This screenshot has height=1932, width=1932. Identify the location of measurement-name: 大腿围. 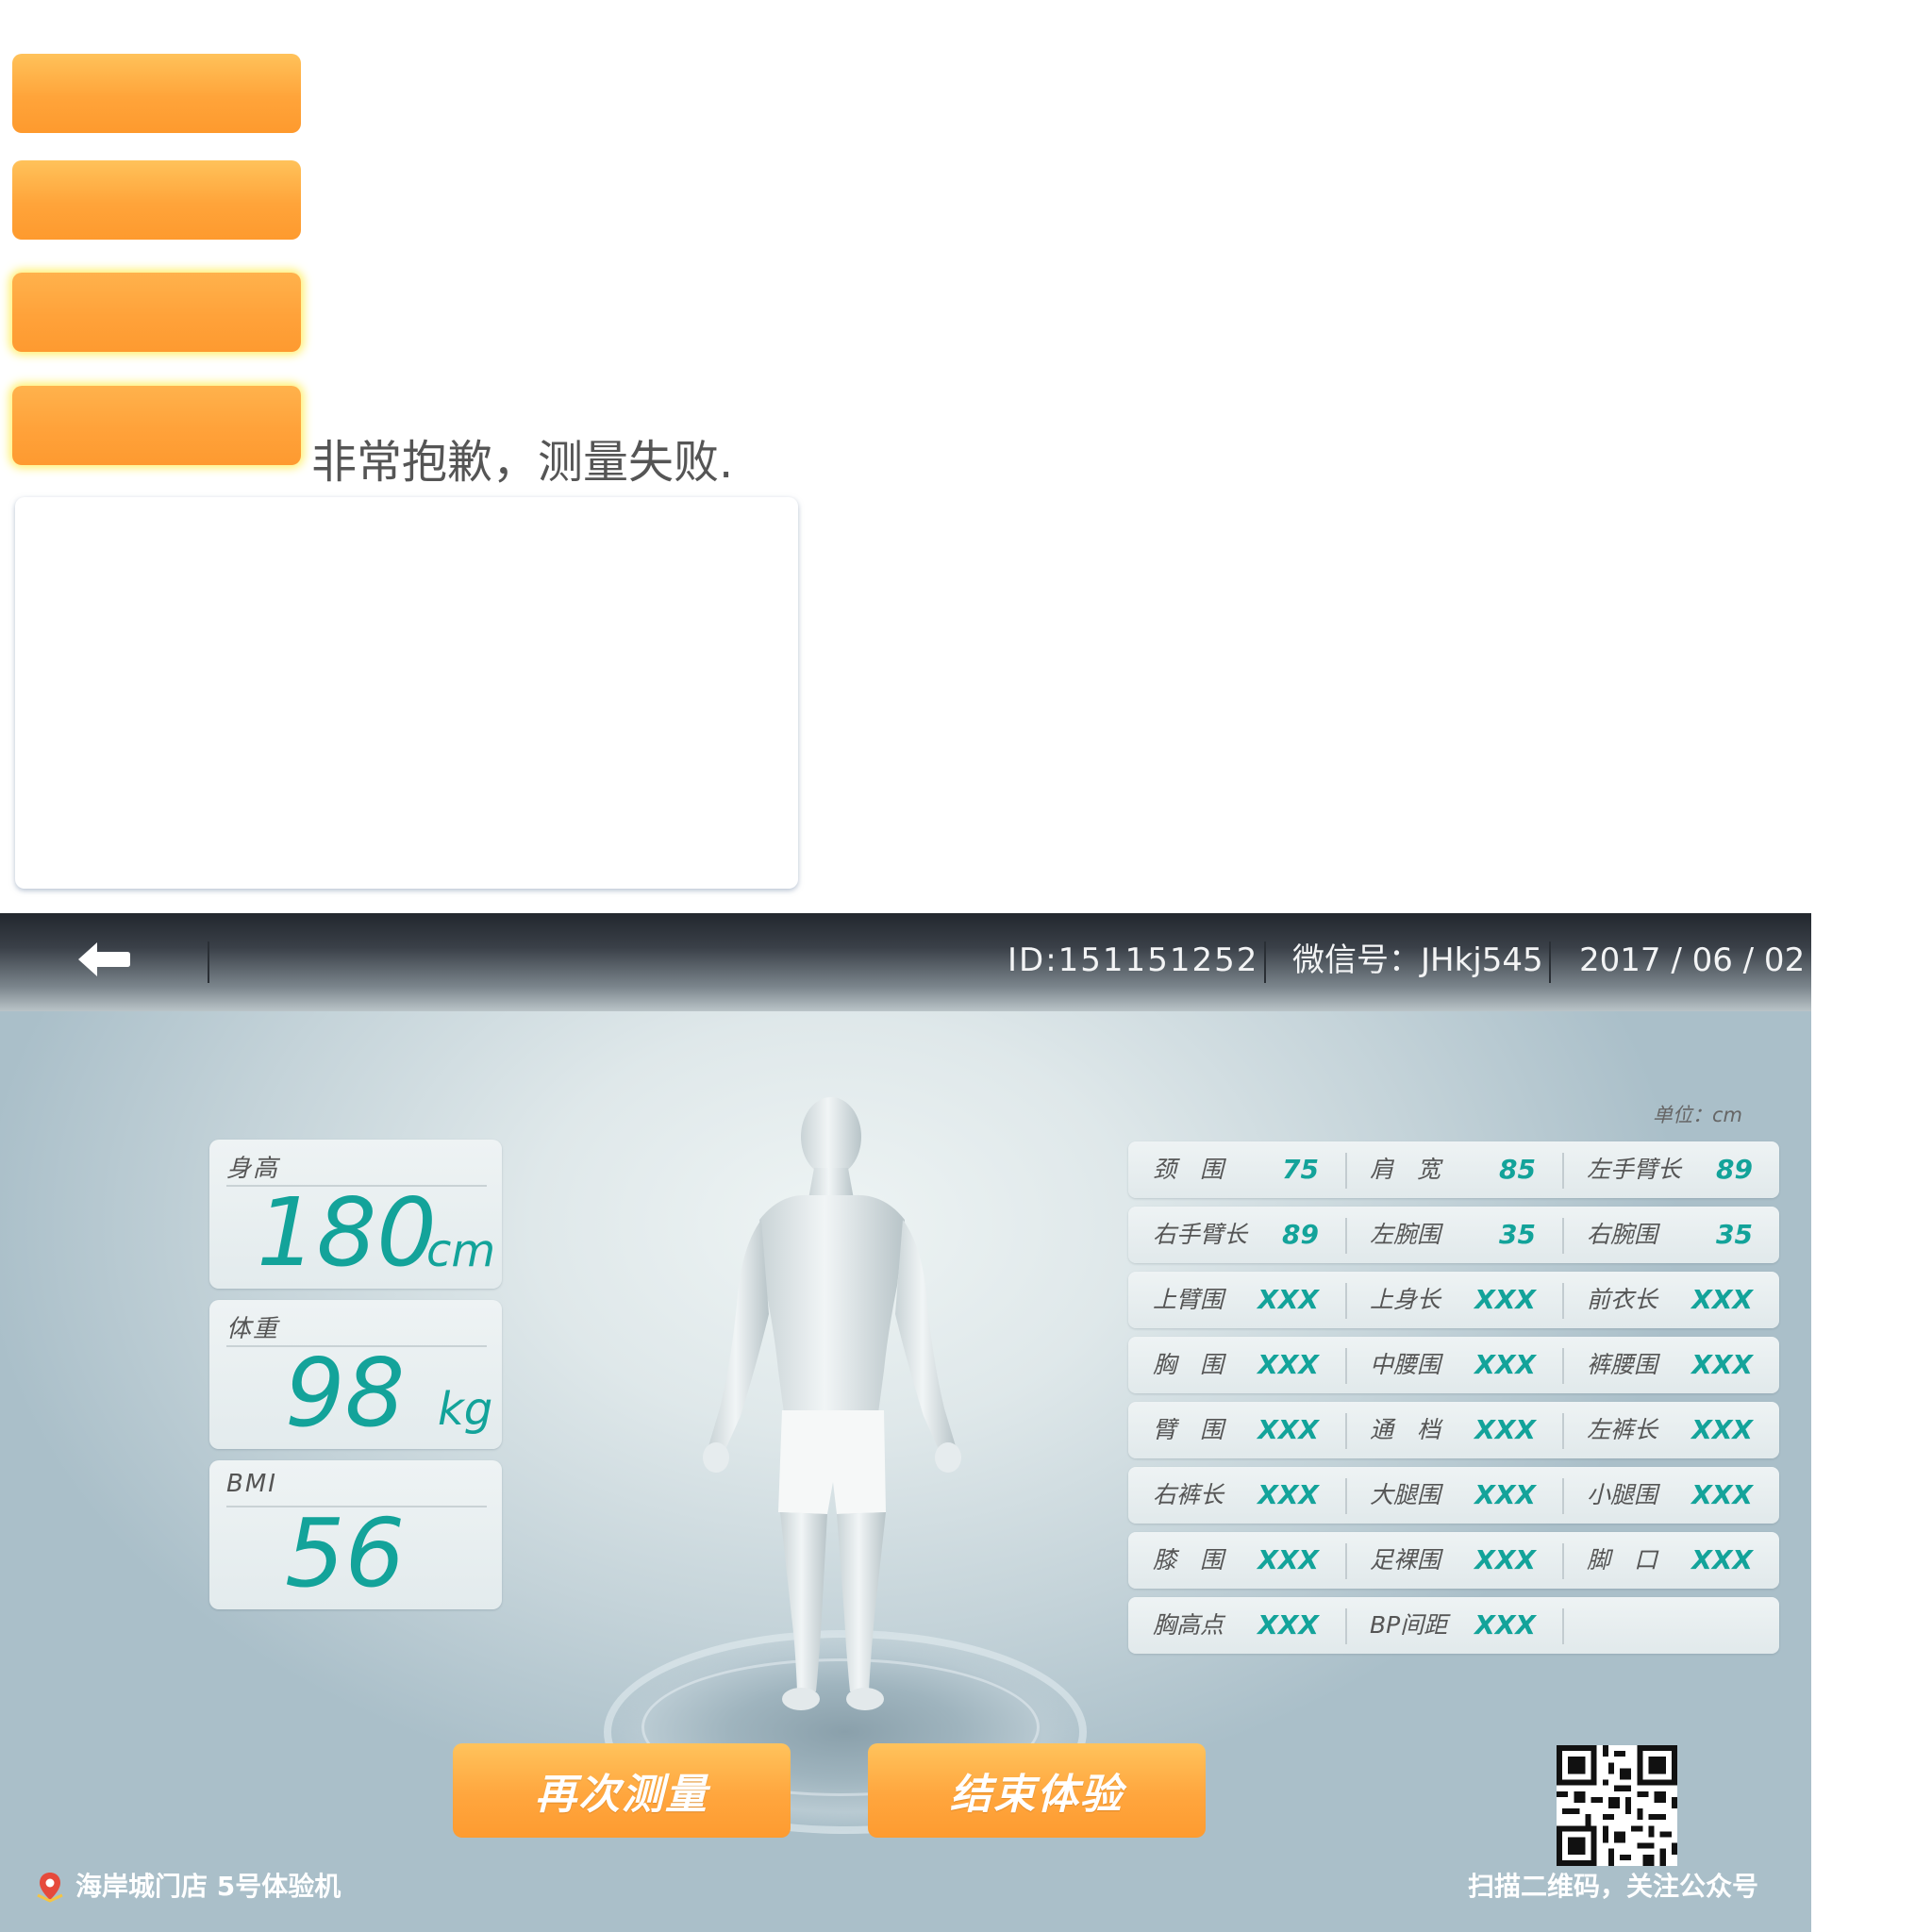
(1405, 1495).